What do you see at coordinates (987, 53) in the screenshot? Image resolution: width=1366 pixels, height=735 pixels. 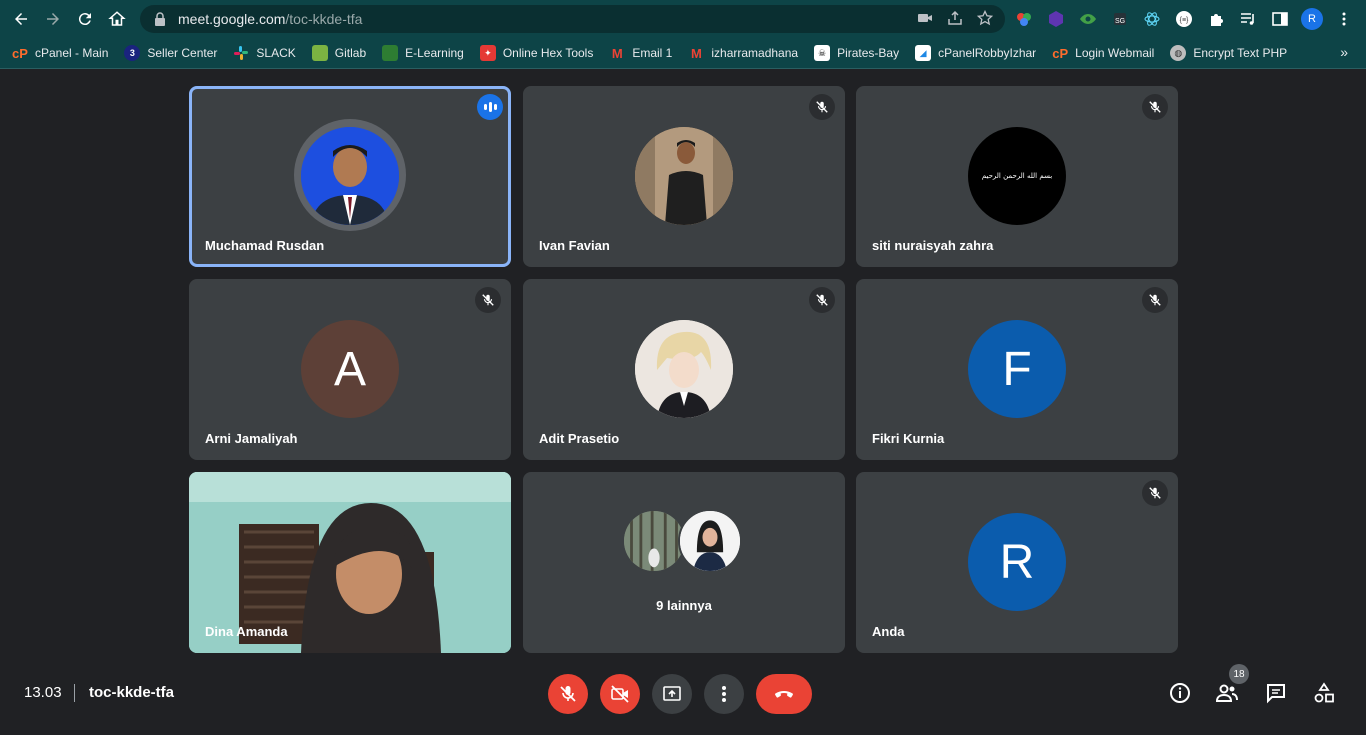 I see `bookmark-label: cPanelRobbyIzhar` at bounding box center [987, 53].